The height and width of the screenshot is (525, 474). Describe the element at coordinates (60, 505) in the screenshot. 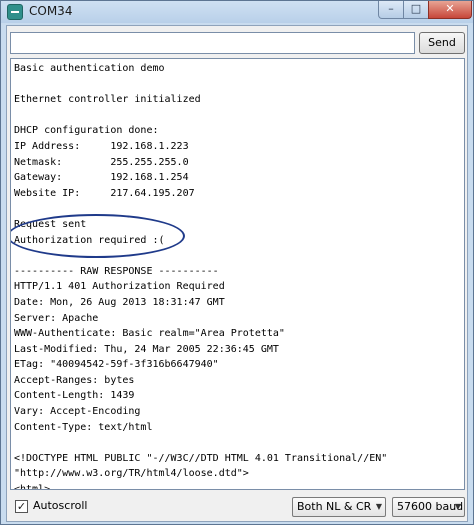

I see `autoscroll-label: Autoscroll` at that location.